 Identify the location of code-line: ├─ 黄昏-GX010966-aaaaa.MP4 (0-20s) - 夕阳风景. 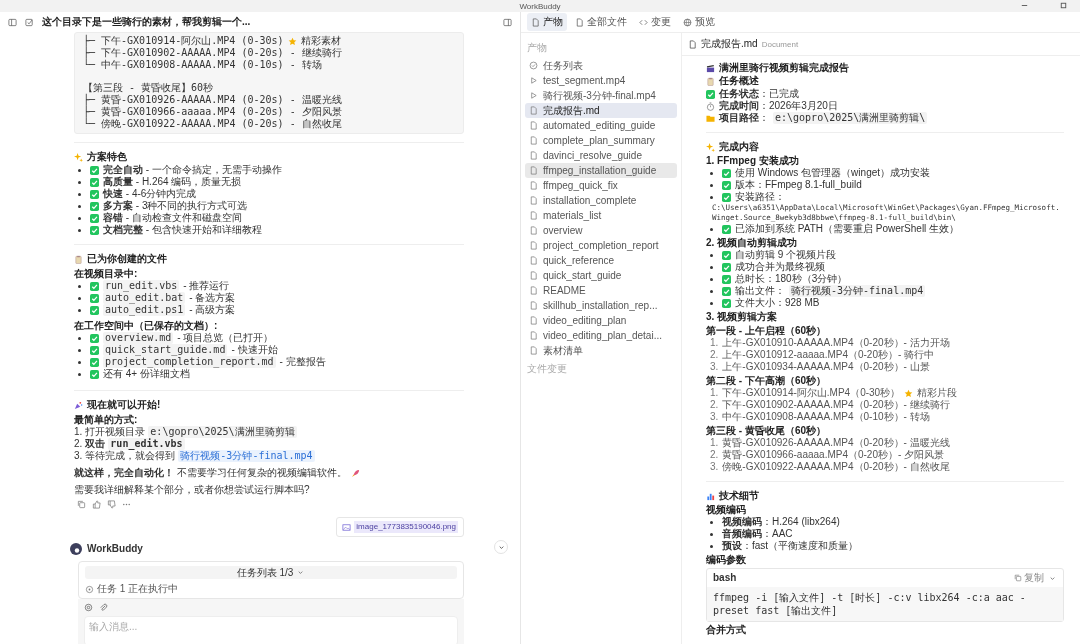
(212, 112).